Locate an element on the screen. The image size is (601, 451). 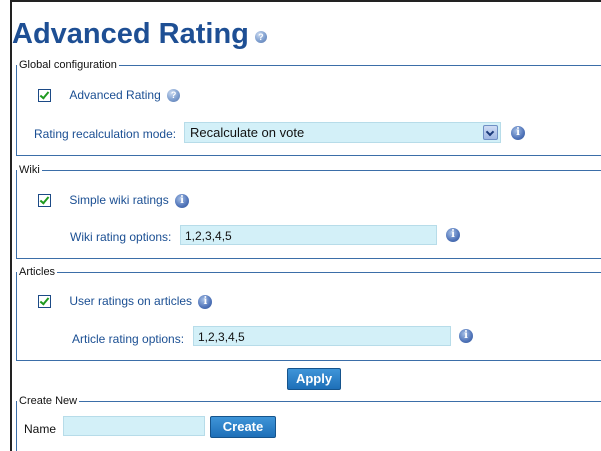
article-rating-options-input: 1,2,3,4,5 is located at coordinates (322, 336).